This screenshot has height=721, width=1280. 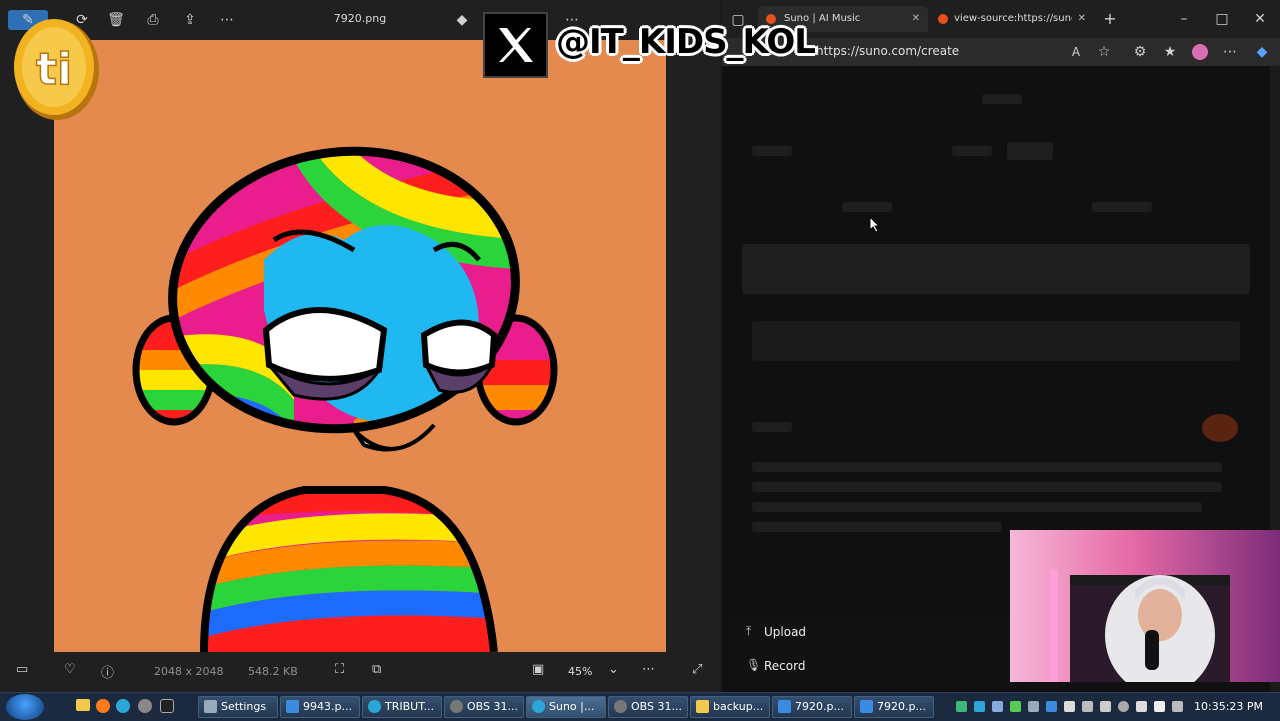 What do you see at coordinates (210, 706) in the screenshot?
I see `gear-icon` at bounding box center [210, 706].